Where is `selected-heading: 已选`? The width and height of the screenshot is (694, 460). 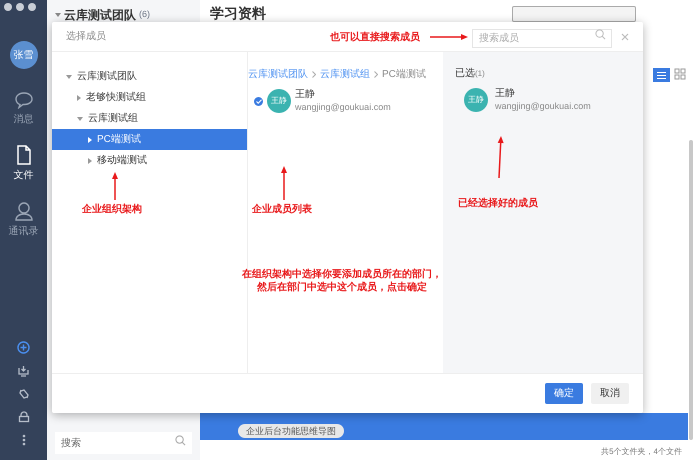 selected-heading: 已选 is located at coordinates (465, 73).